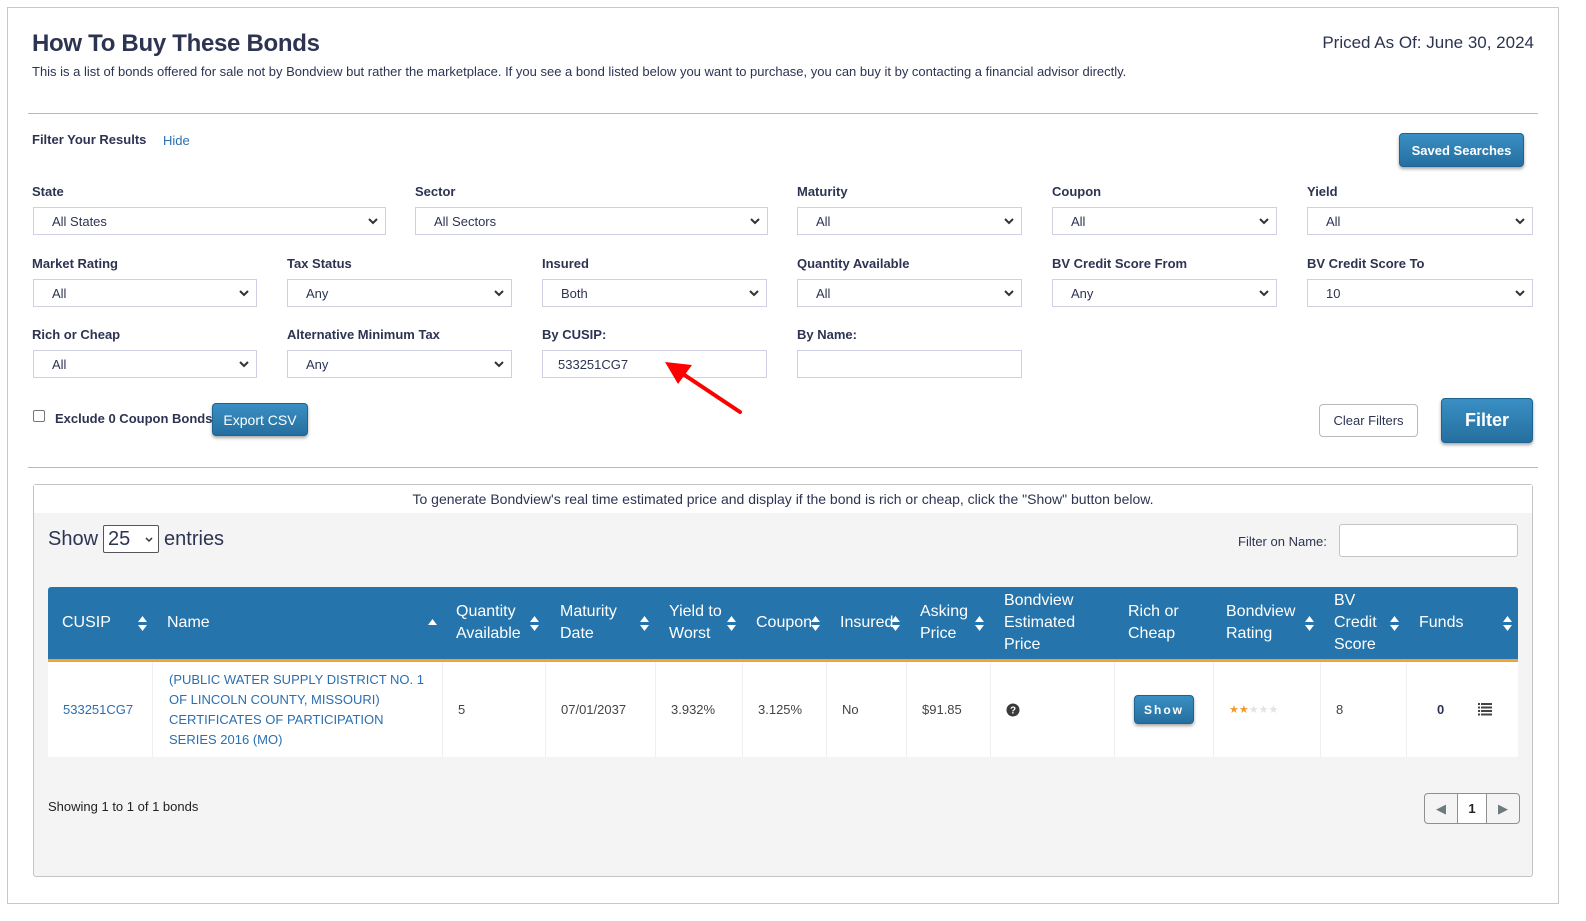 The image size is (1586, 921). Describe the element at coordinates (1428, 540) in the screenshot. I see `filter-on-name-input` at that location.